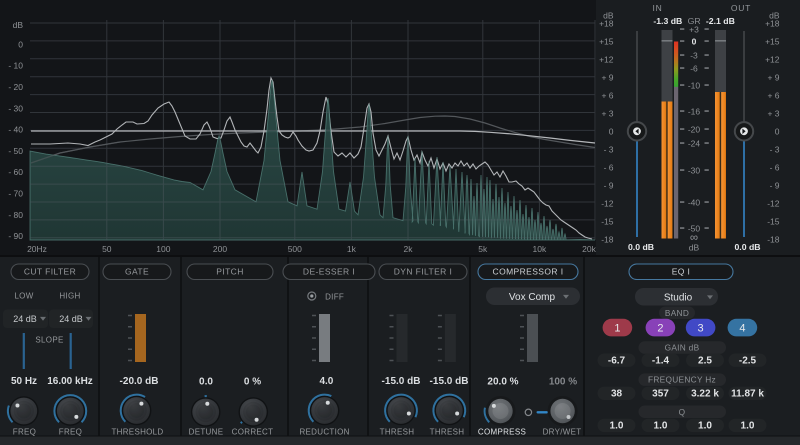 The width and height of the screenshot is (800, 445). What do you see at coordinates (37, 249) in the screenshot?
I see `svg-text: 20Hz` at bounding box center [37, 249].